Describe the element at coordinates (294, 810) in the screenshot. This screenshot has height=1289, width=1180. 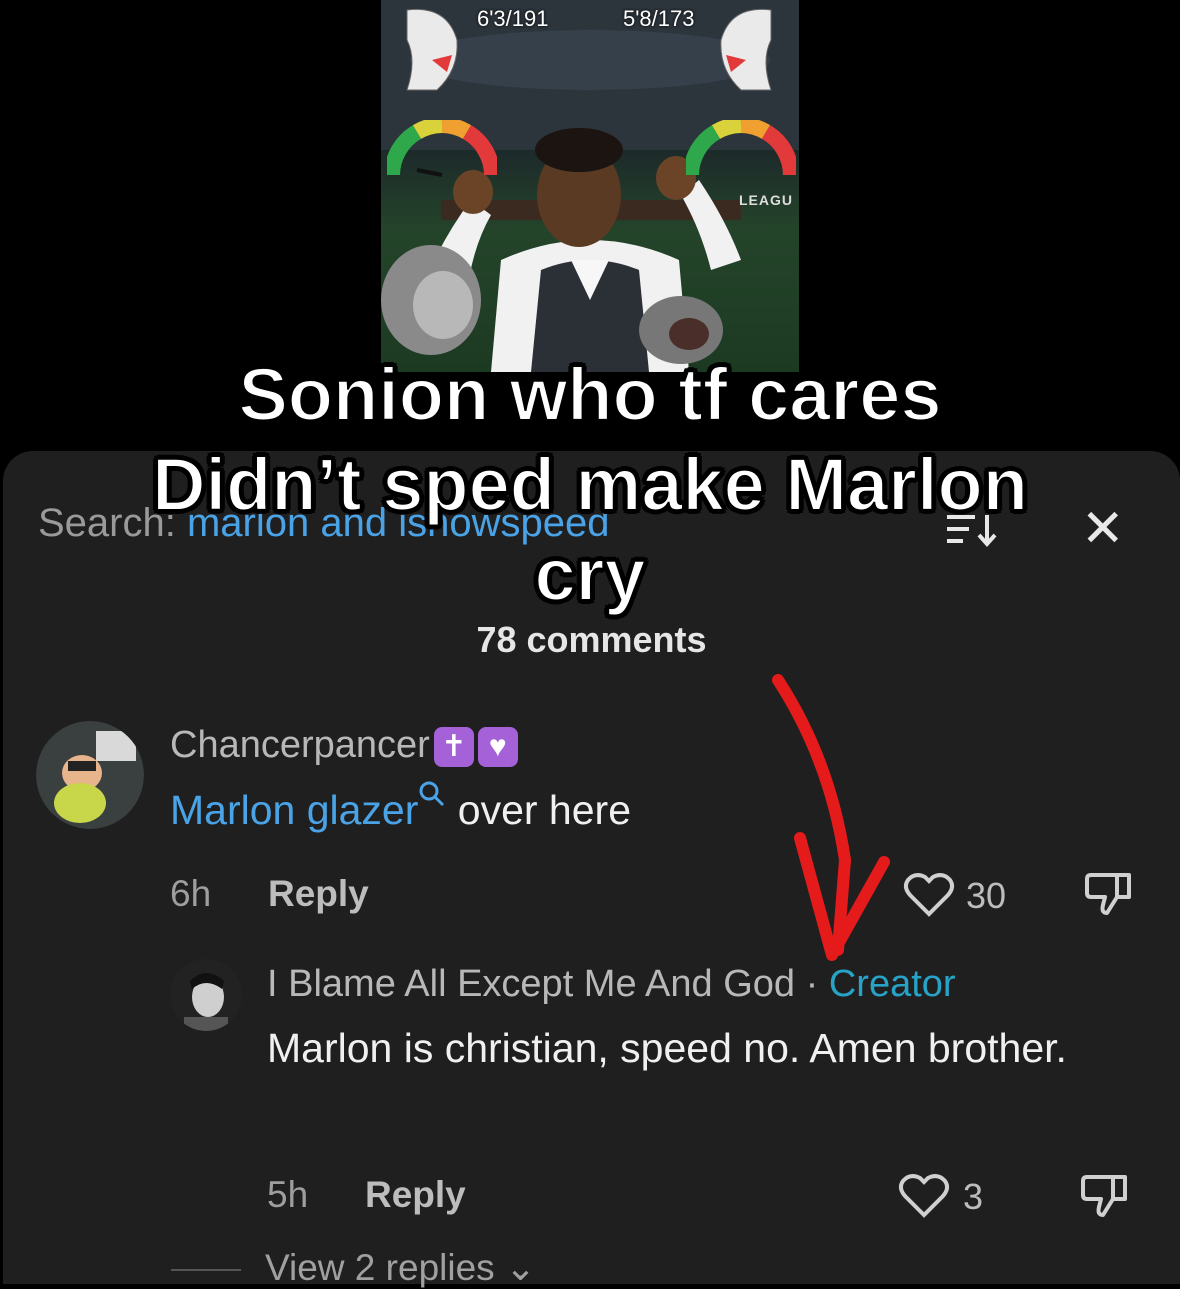
I see `search-link: Marlon glazer` at that location.